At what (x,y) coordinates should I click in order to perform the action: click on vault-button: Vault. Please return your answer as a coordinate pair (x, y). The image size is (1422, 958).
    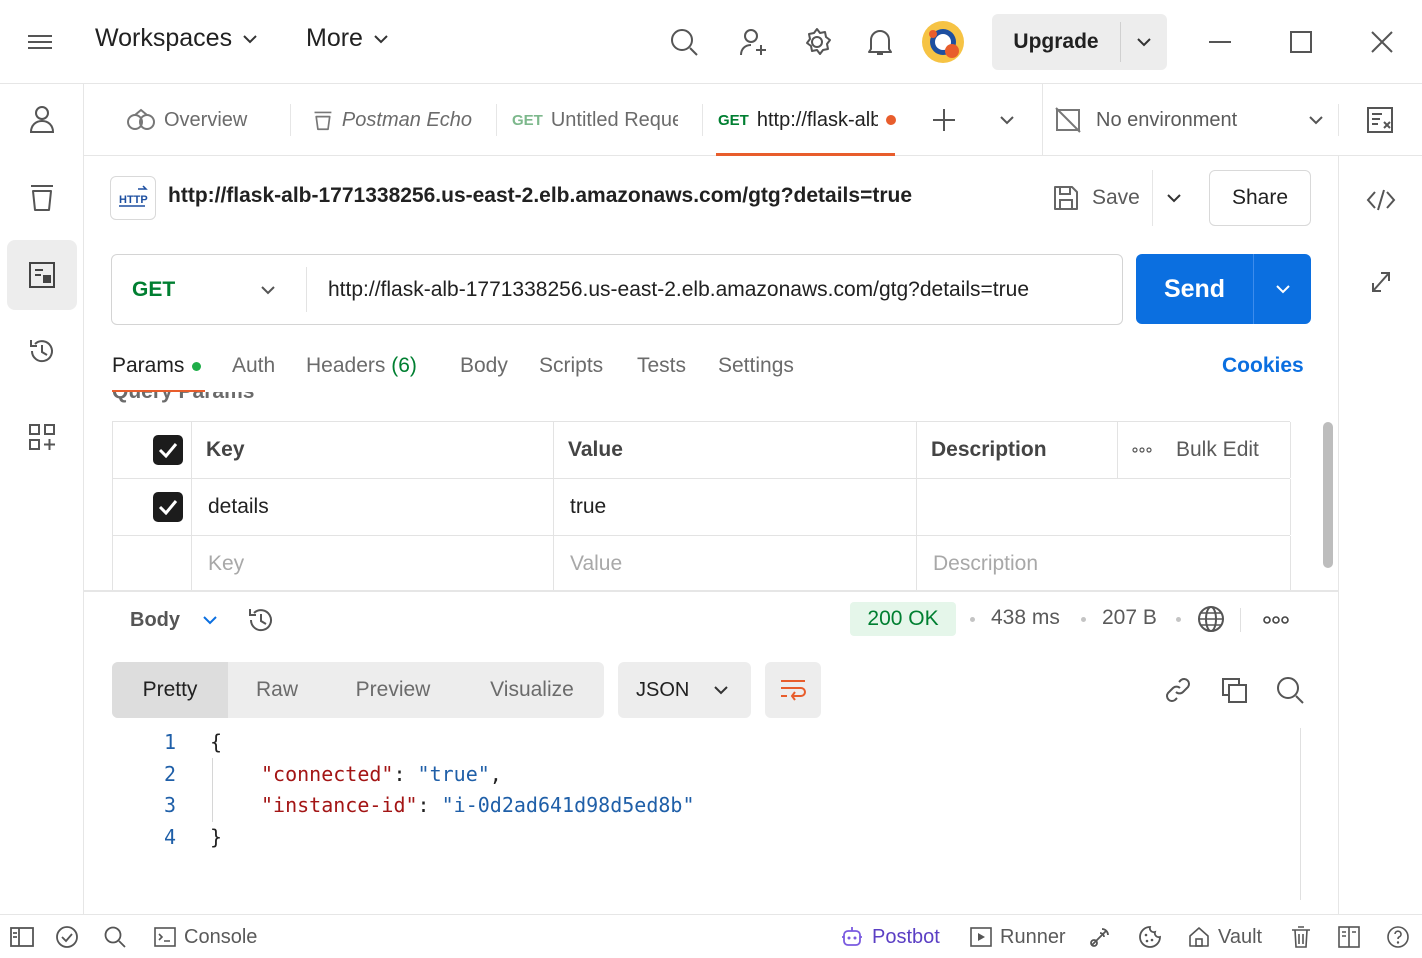
    Looking at the image, I should click on (1225, 936).